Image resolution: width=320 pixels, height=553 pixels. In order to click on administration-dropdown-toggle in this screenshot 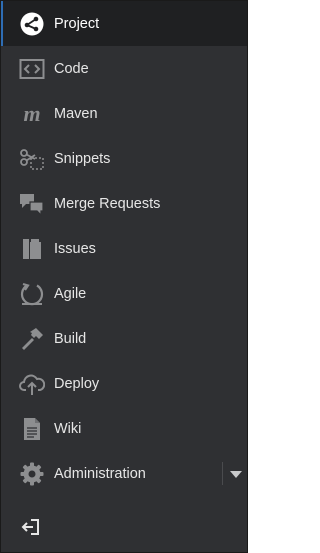, I will do `click(235, 473)`.